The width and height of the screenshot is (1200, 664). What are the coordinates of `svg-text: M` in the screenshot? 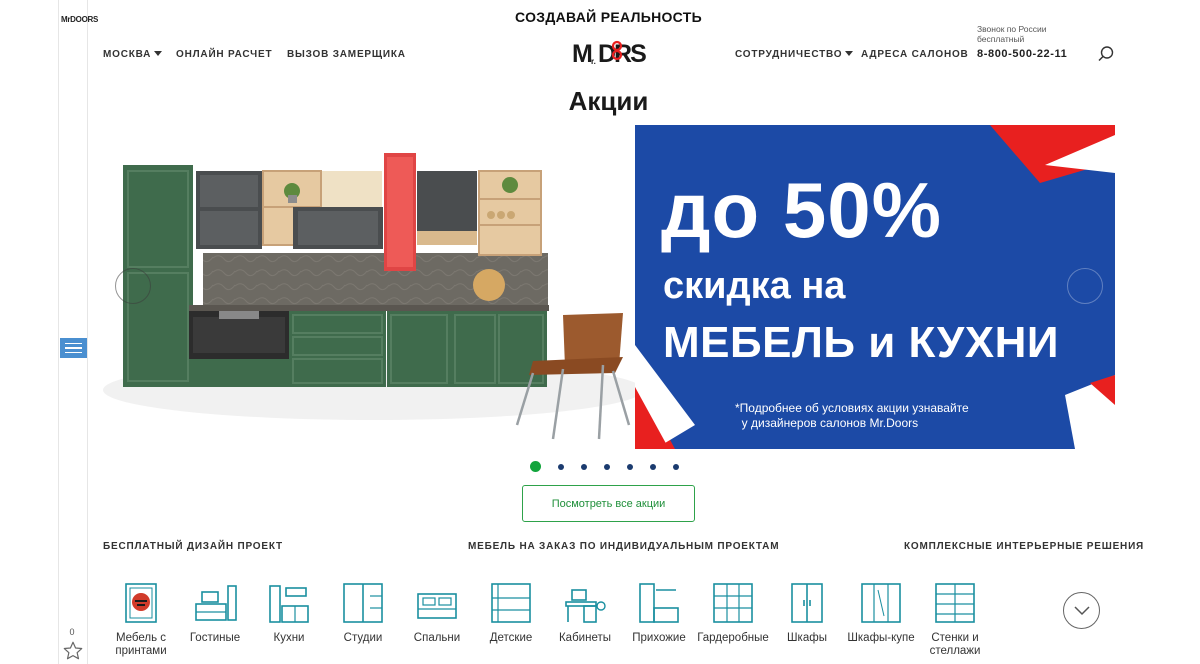 It's located at (582, 54).